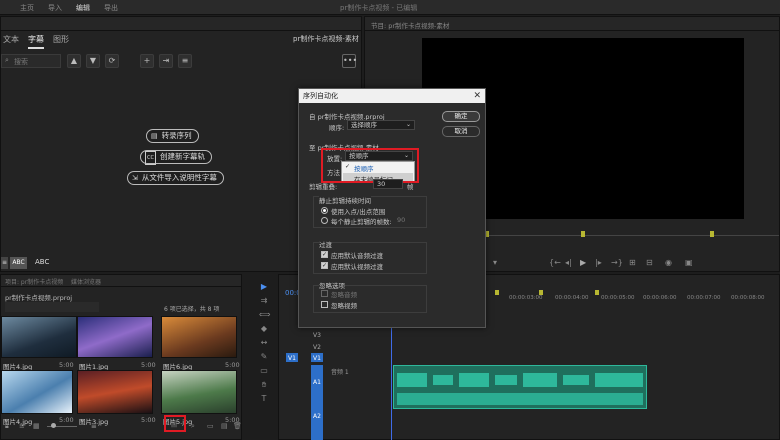  What do you see at coordinates (317, 416) in the screenshot?
I see `track-a2: A2` at bounding box center [317, 416].